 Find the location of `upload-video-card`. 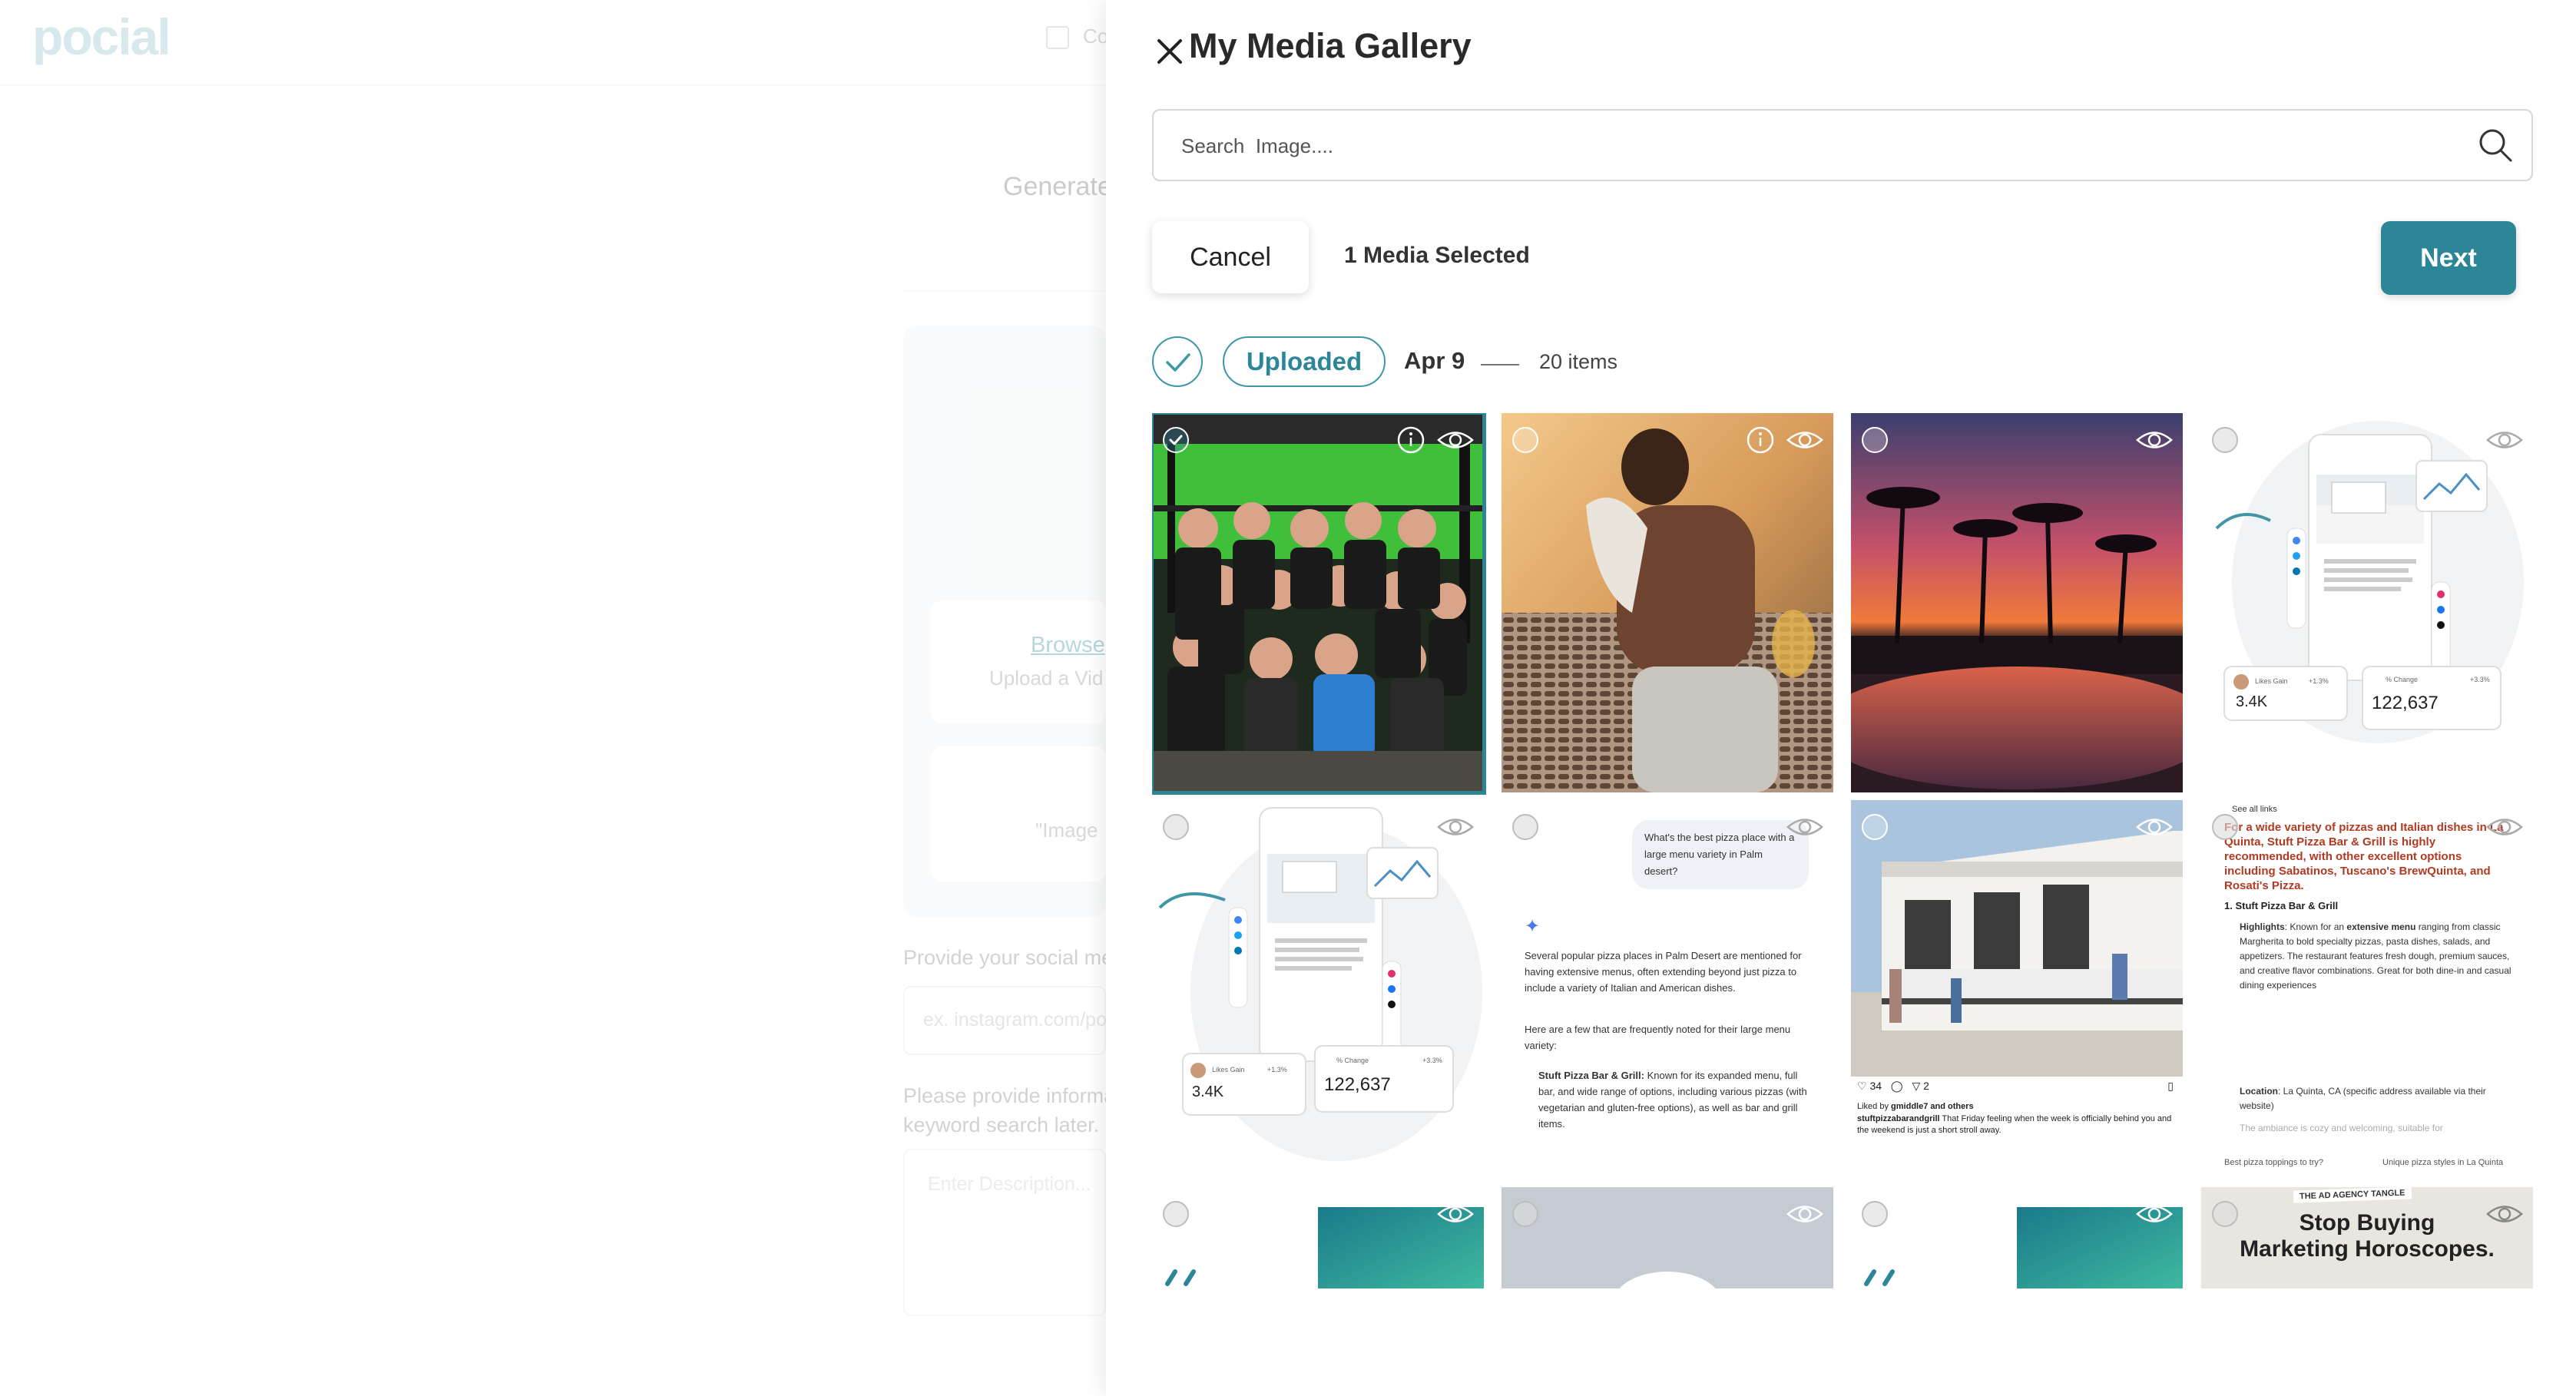

upload-video-card is located at coordinates (1019, 661).